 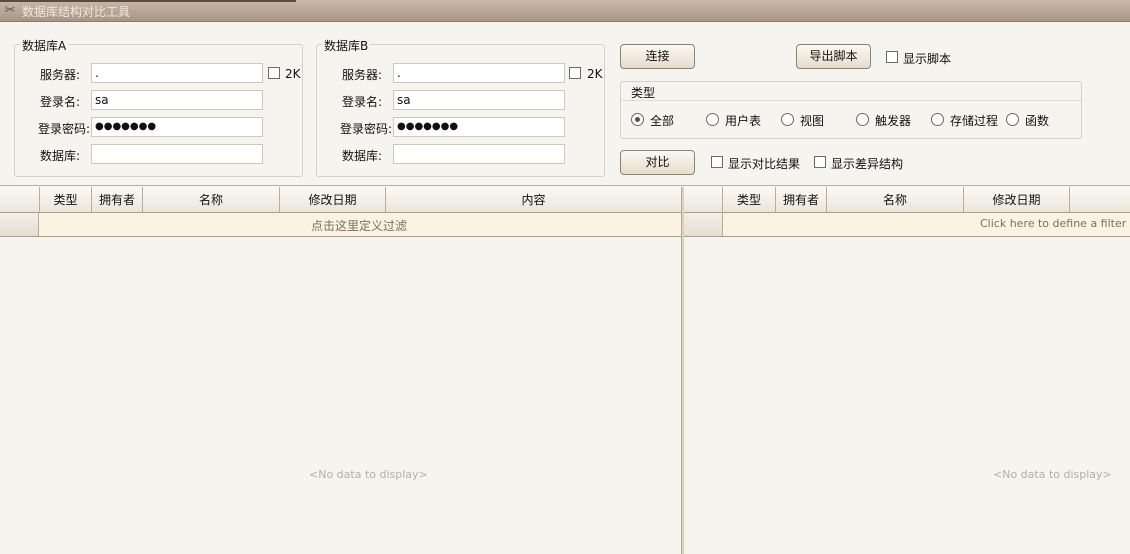 I want to click on db-a-2k-checkbox, so click(x=274, y=73).